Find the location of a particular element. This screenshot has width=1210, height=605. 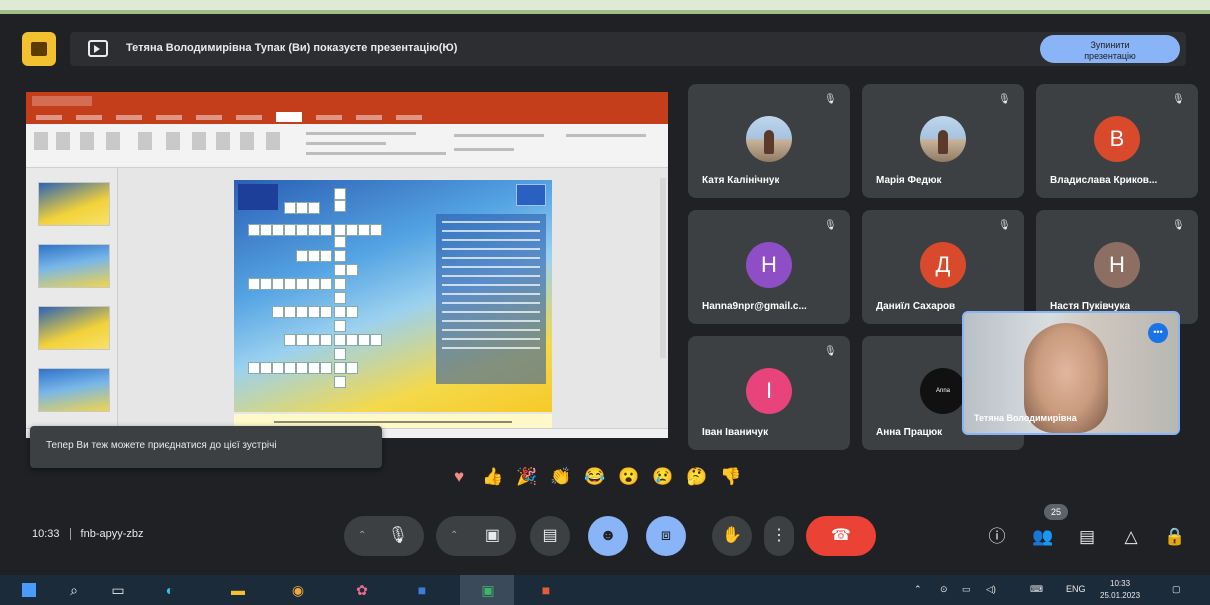

chat-button: ▤ is located at coordinates (1087, 537).